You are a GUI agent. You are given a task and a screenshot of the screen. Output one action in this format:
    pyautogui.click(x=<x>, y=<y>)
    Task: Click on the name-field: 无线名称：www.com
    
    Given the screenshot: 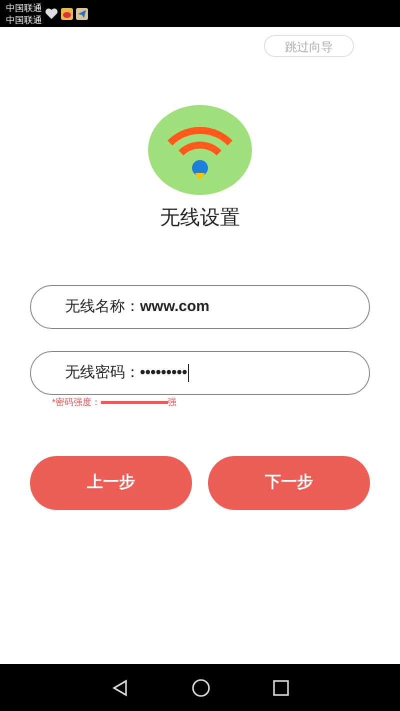 What is the action you would take?
    pyautogui.click(x=200, y=307)
    